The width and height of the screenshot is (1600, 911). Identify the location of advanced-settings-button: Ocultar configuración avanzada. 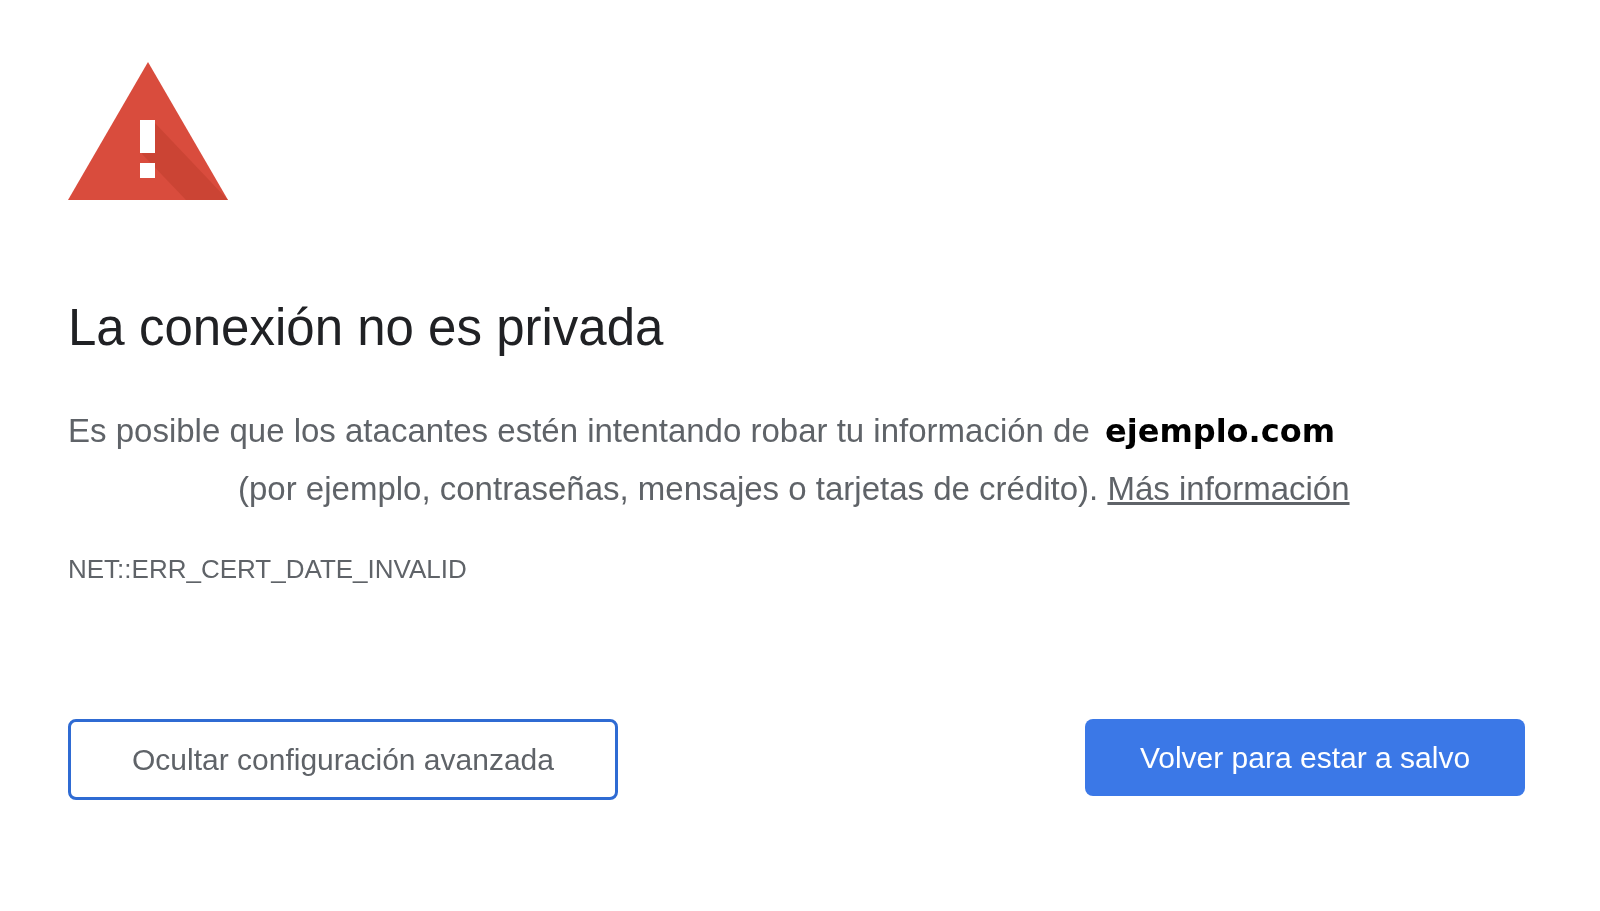
(343, 759).